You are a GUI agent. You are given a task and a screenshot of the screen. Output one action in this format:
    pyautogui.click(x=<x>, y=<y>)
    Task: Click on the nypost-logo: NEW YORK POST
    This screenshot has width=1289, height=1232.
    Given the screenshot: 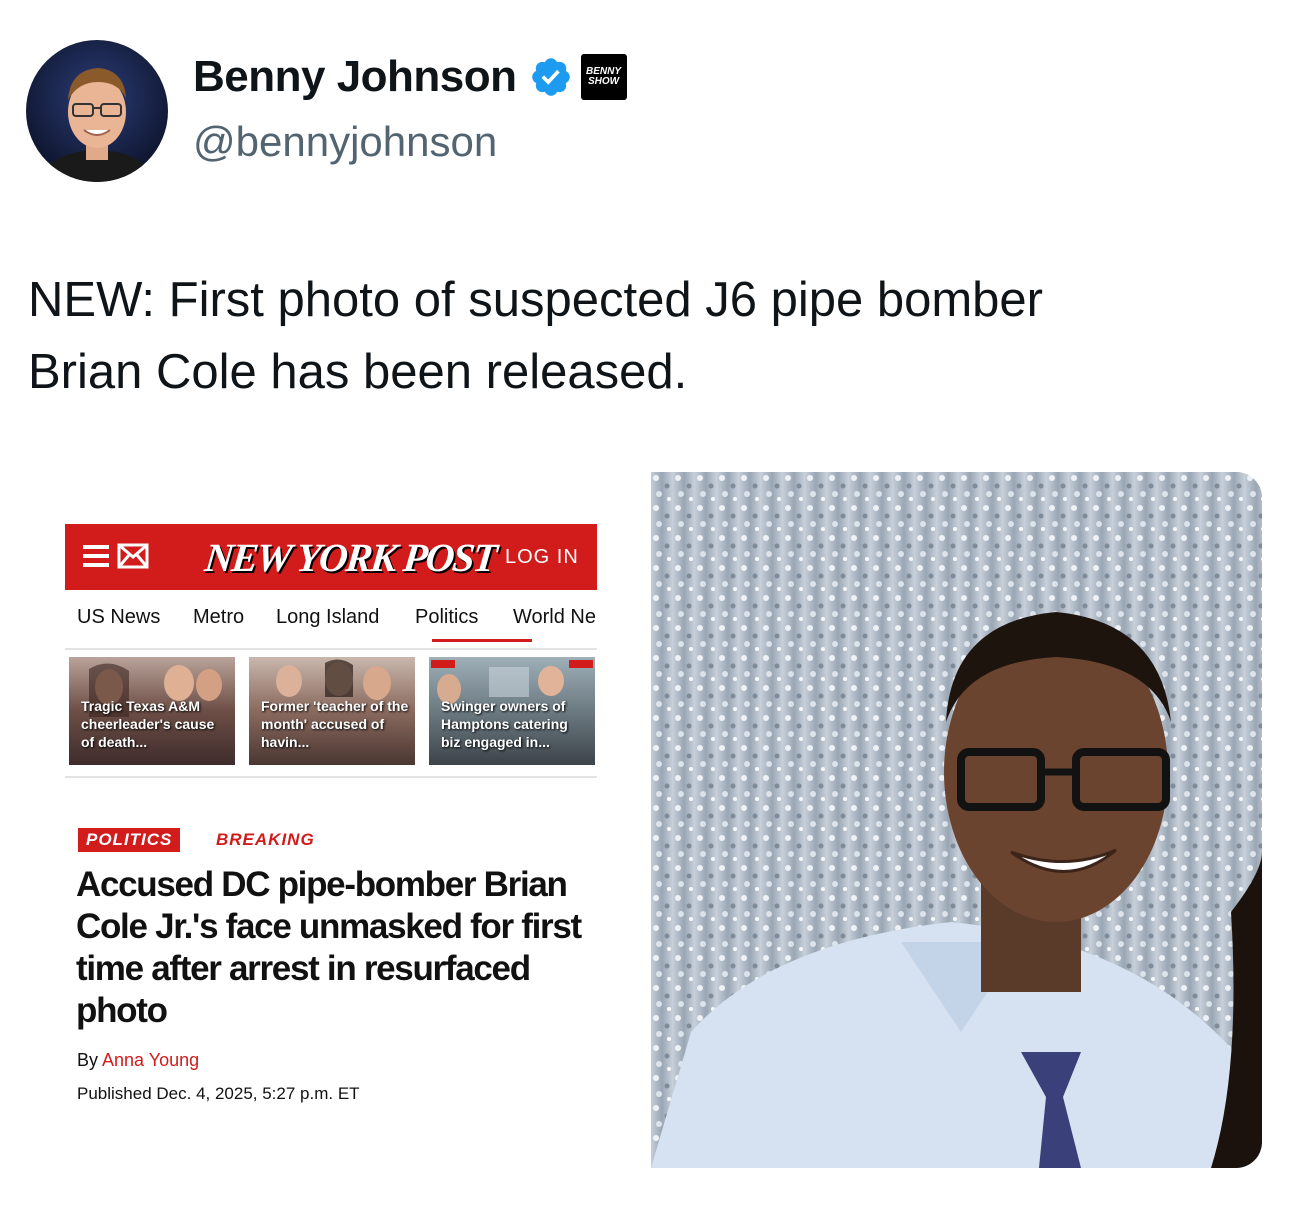 What is the action you would take?
    pyautogui.click(x=350, y=557)
    